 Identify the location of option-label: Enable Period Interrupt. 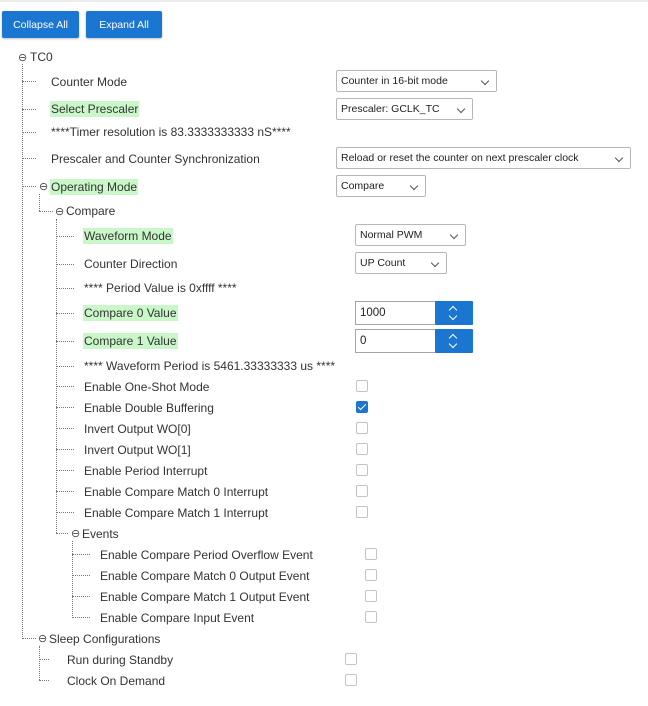
(146, 471).